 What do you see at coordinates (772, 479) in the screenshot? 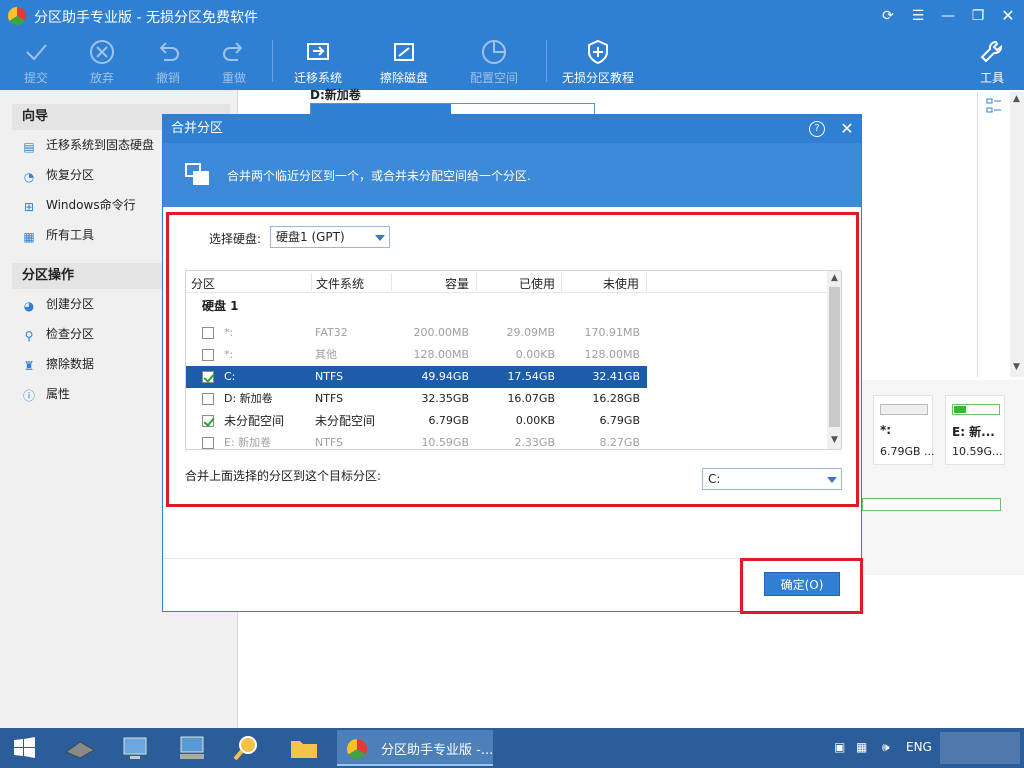
I see `target-partition-dropdown: C:` at bounding box center [772, 479].